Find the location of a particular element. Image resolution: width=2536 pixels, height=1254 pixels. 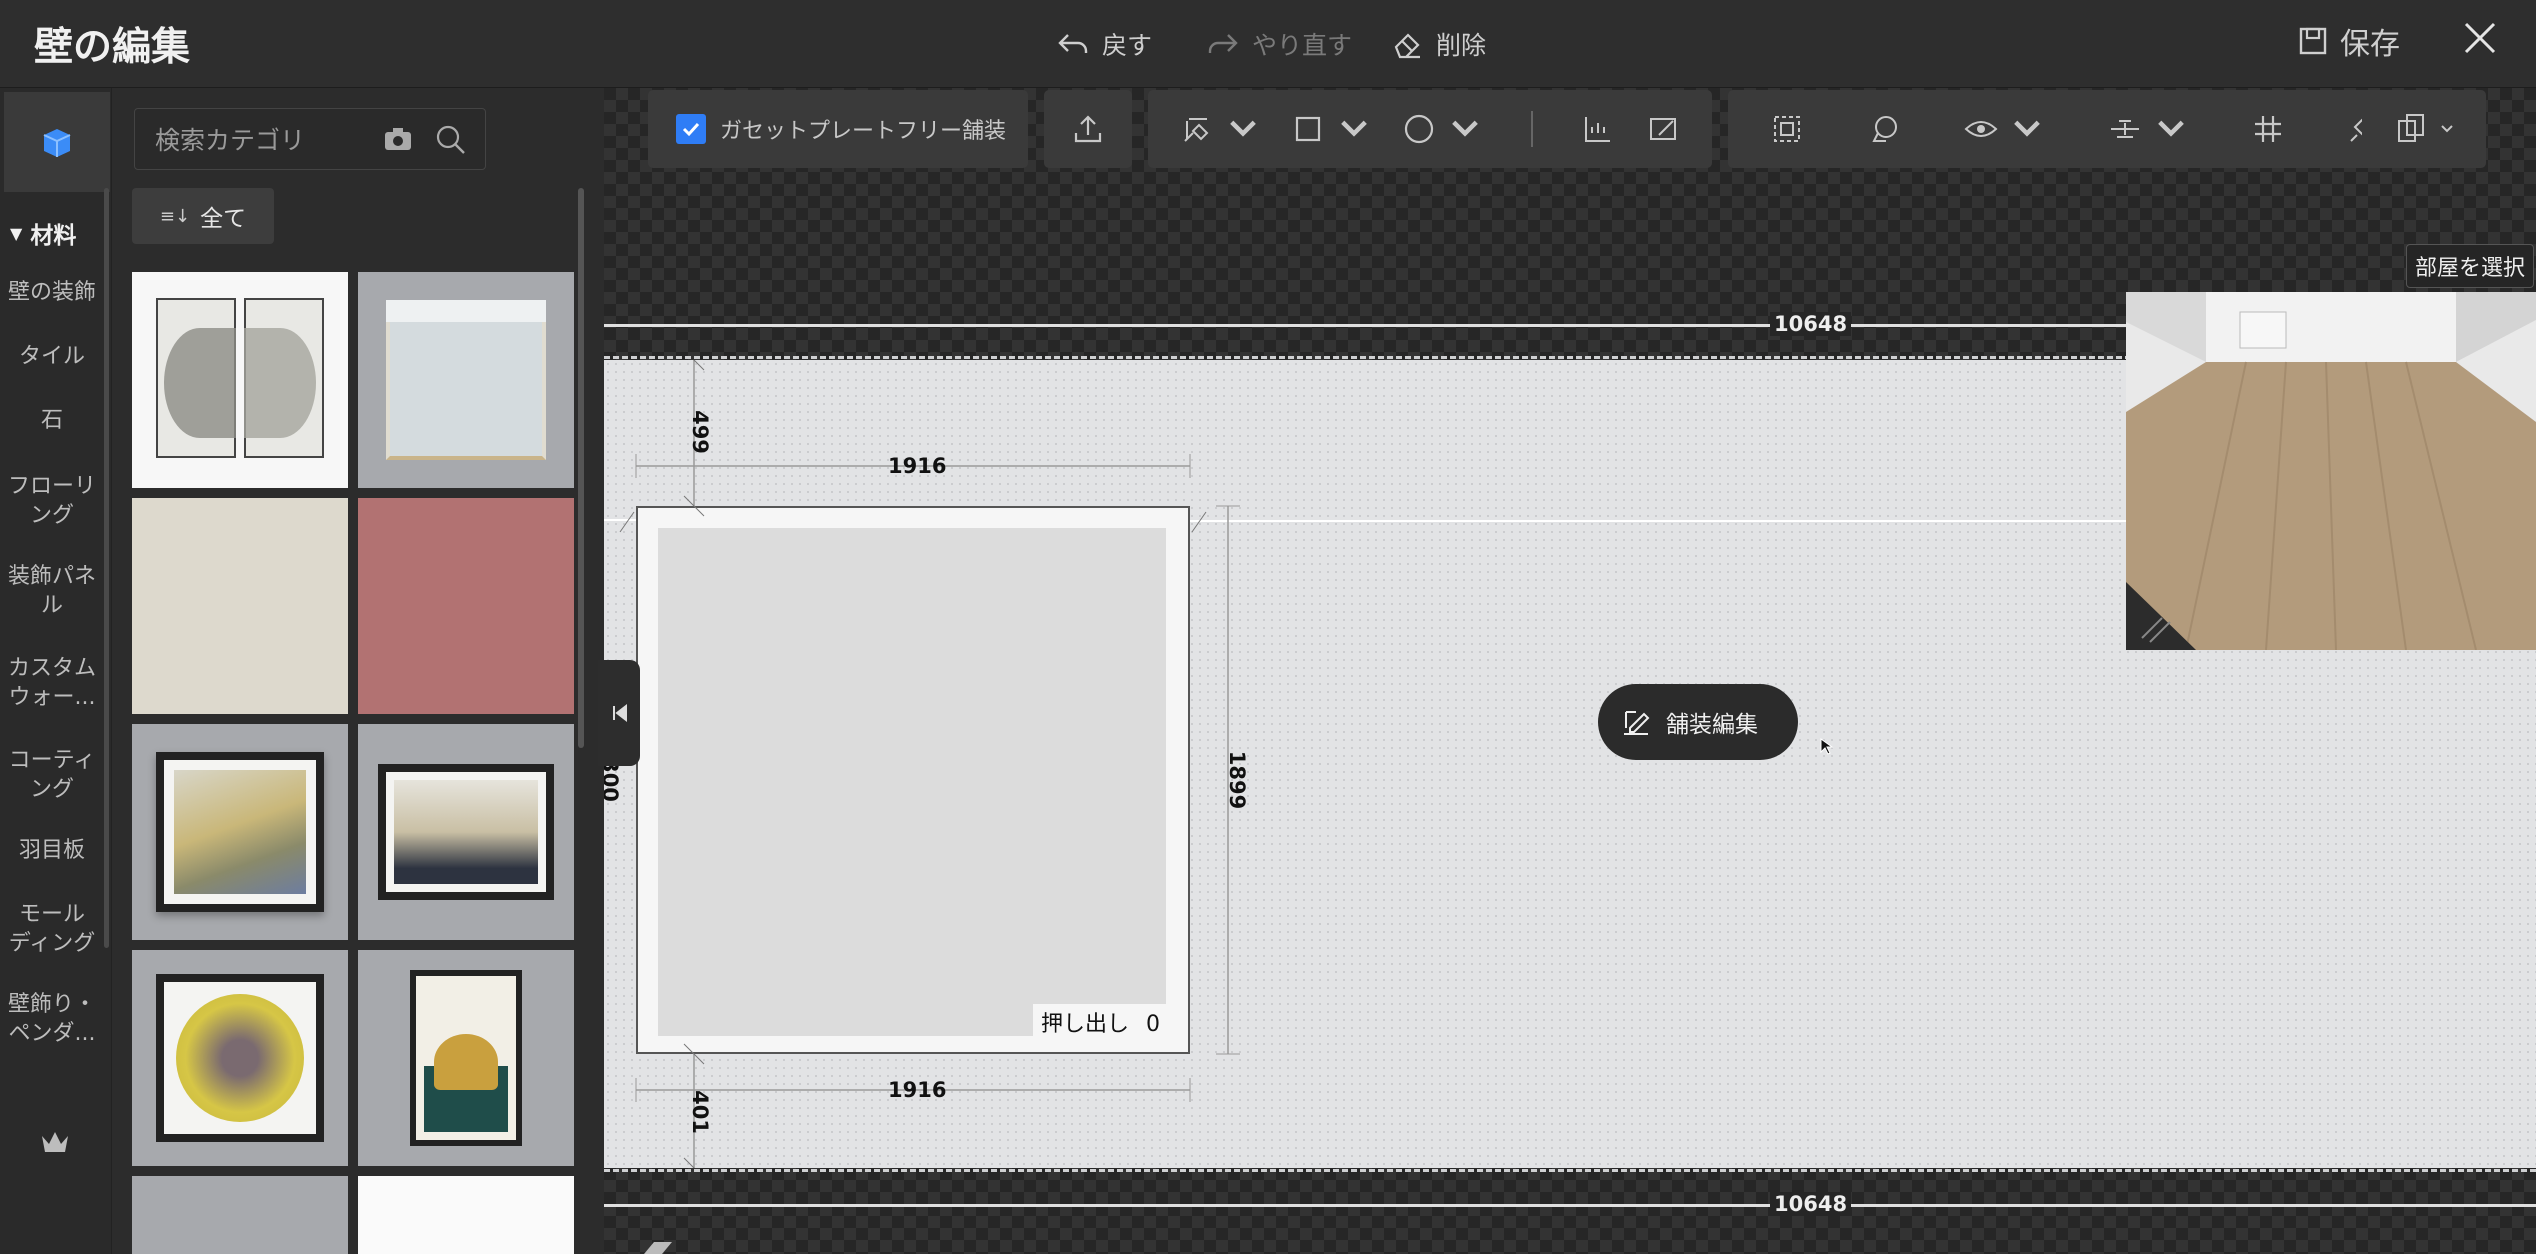

grid-icon is located at coordinates (2267, 129).